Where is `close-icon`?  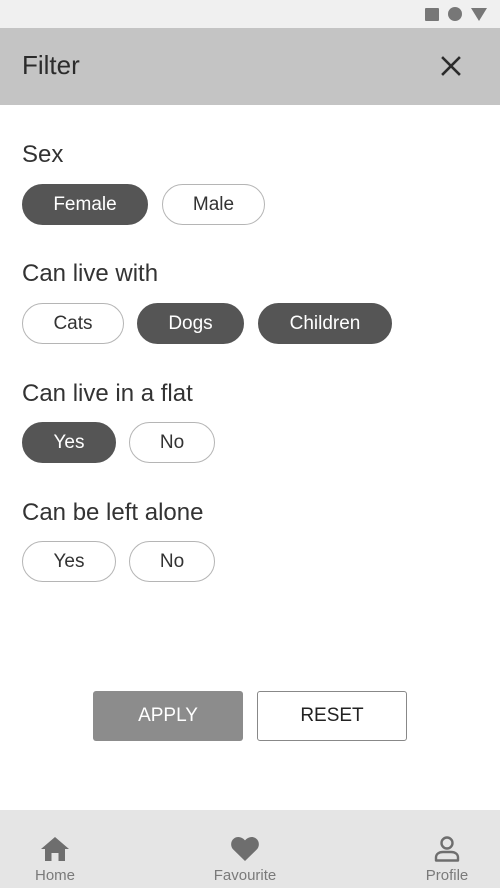
close-icon is located at coordinates (451, 66).